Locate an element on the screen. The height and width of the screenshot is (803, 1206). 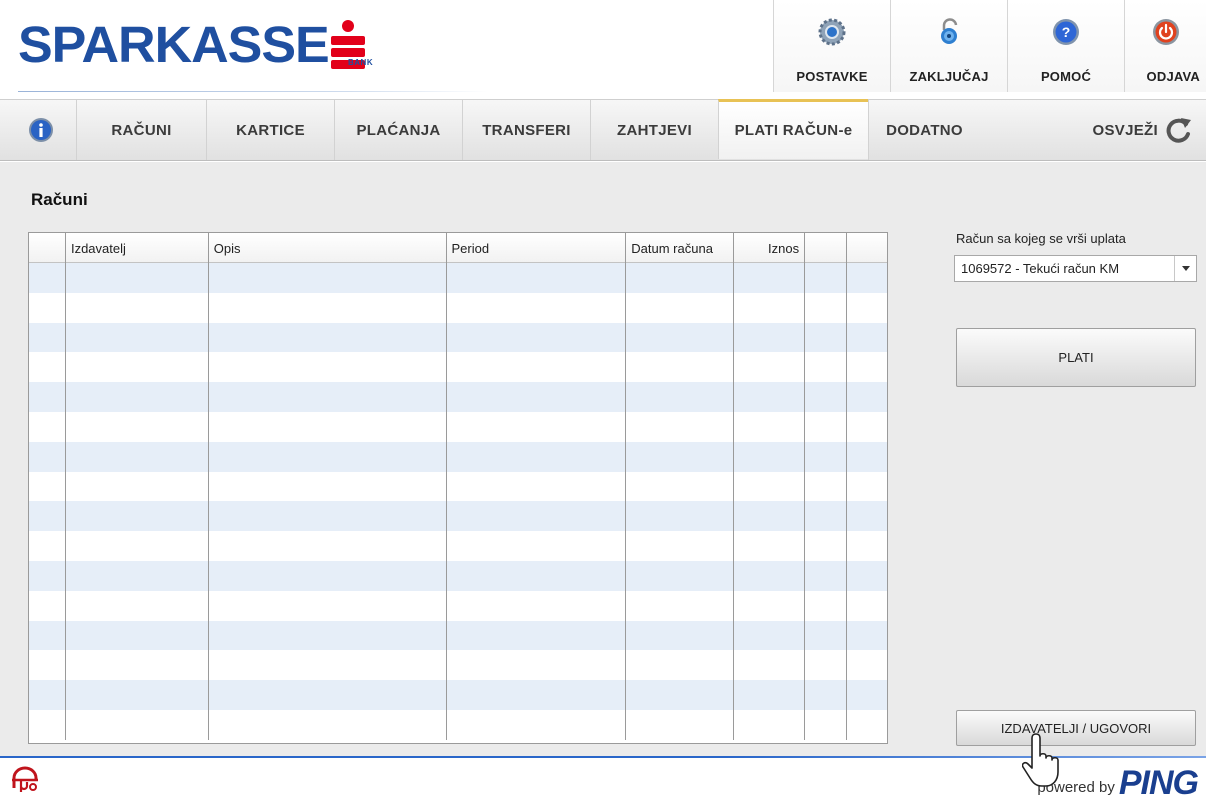
footer: powered by PING is located at coordinates (603, 780).